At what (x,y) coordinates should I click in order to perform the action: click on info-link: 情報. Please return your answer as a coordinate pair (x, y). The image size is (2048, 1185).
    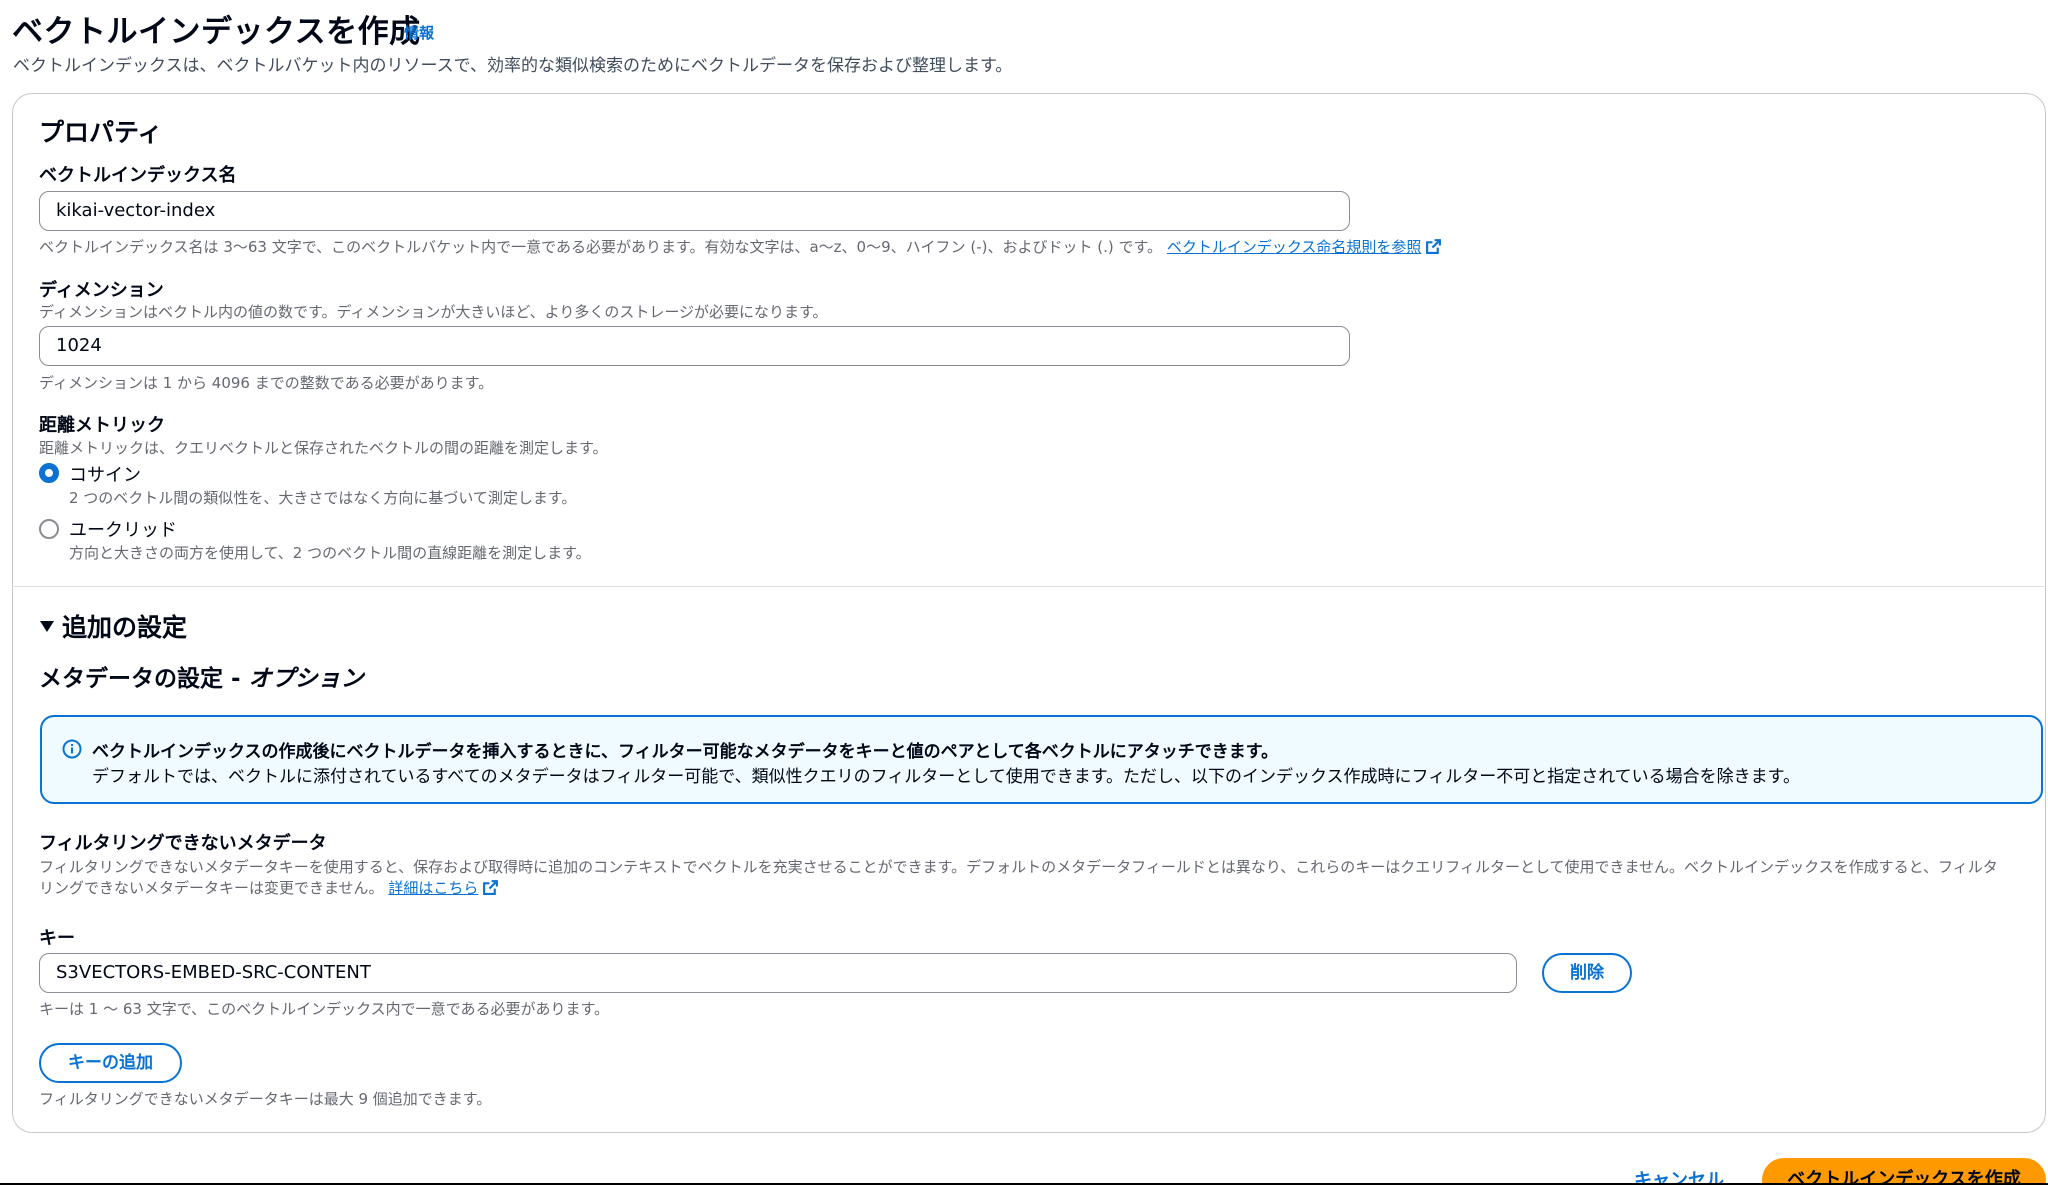
    Looking at the image, I should click on (419, 32).